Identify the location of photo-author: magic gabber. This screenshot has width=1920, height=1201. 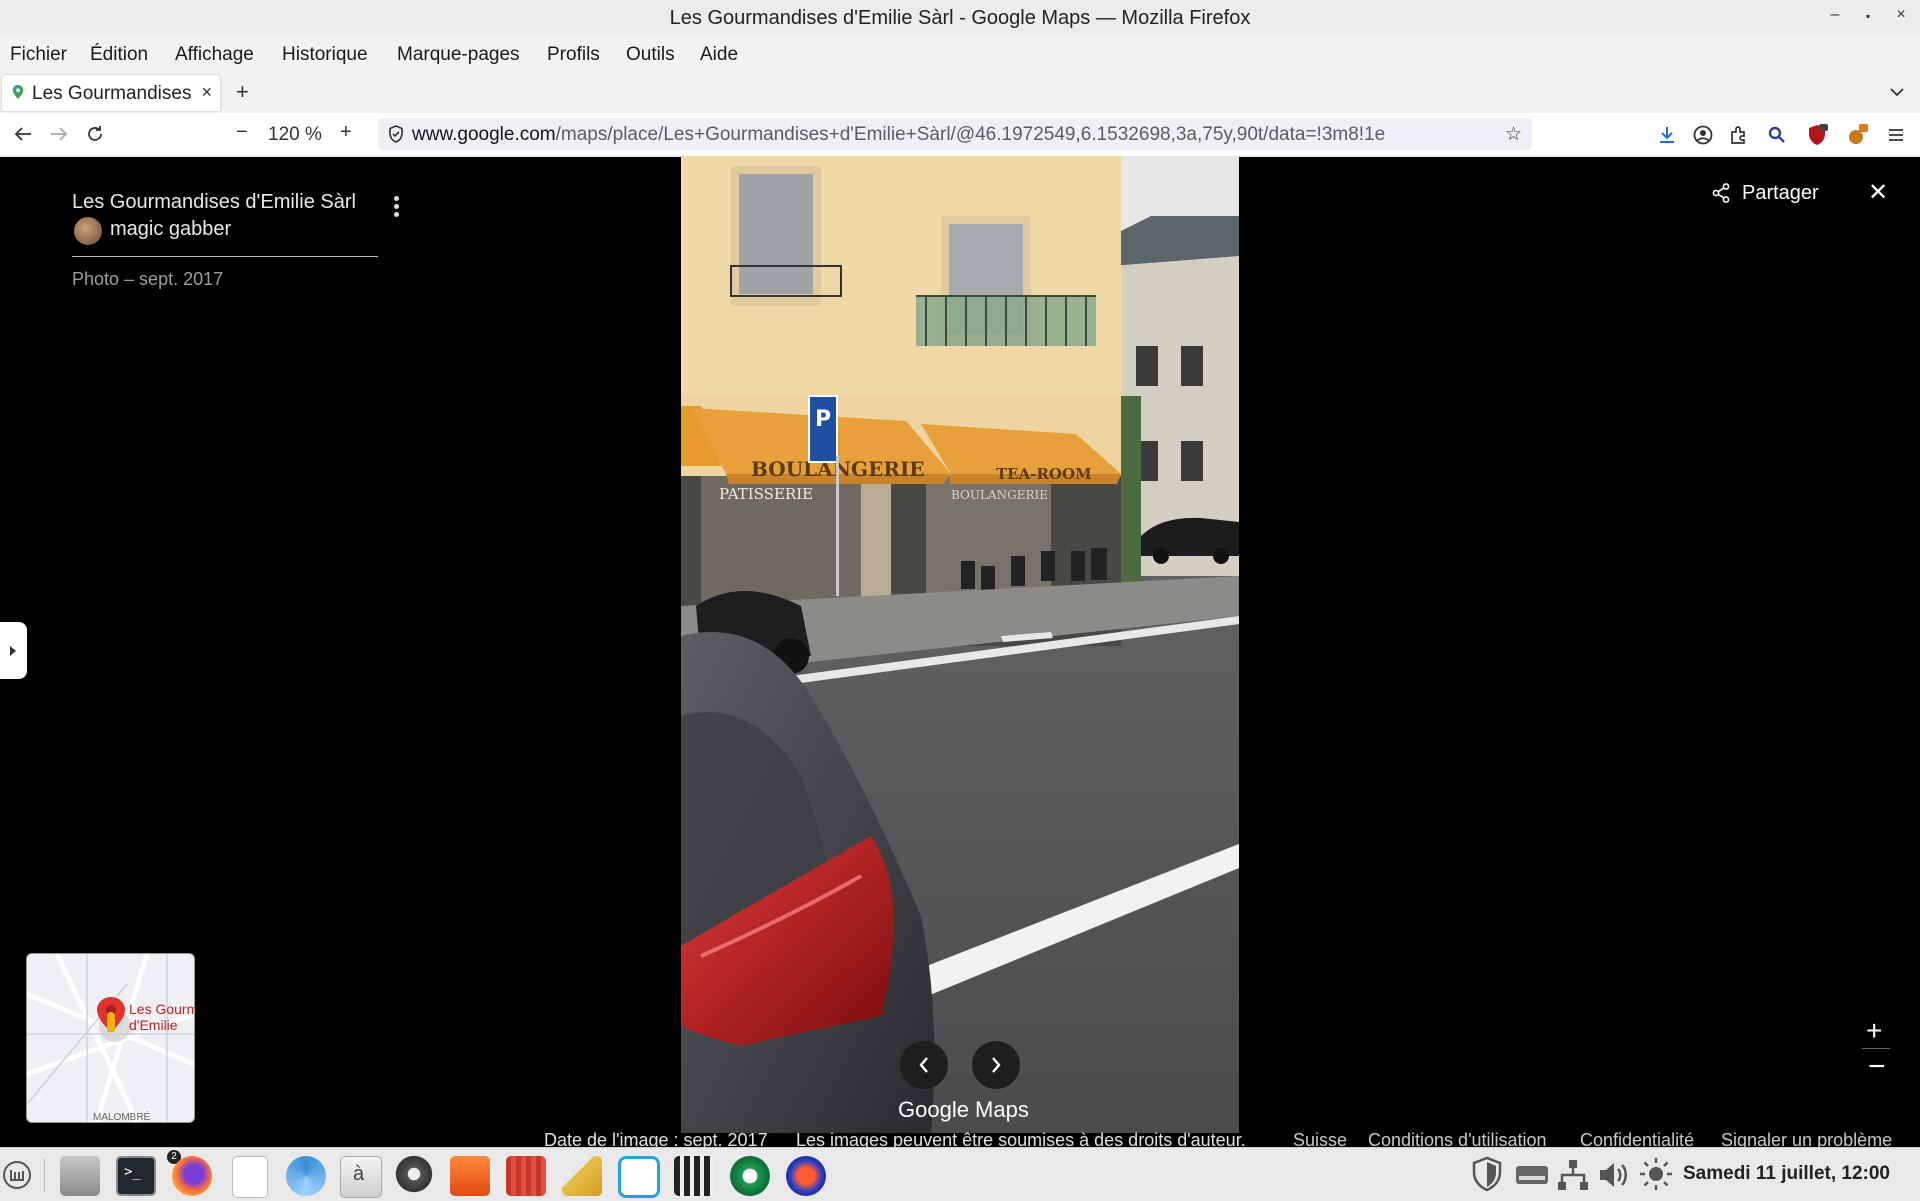
(170, 229).